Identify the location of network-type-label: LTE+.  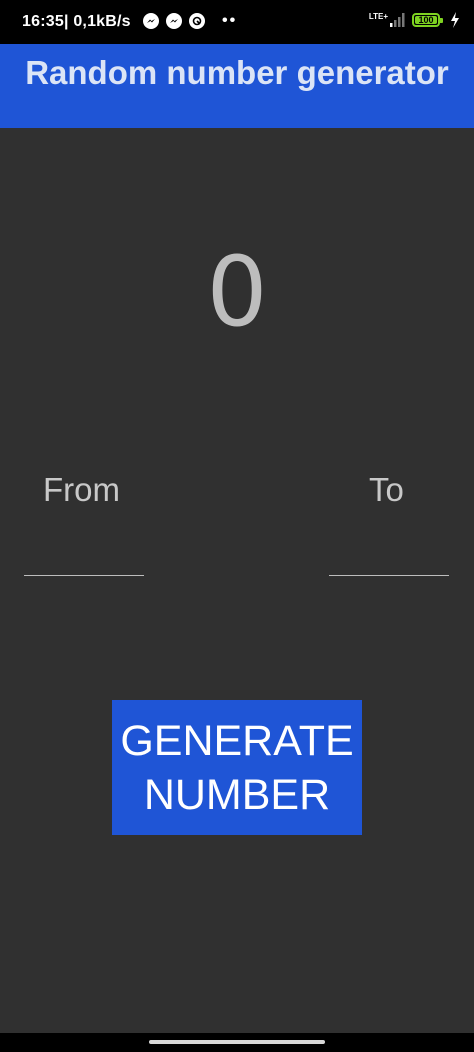
(378, 16).